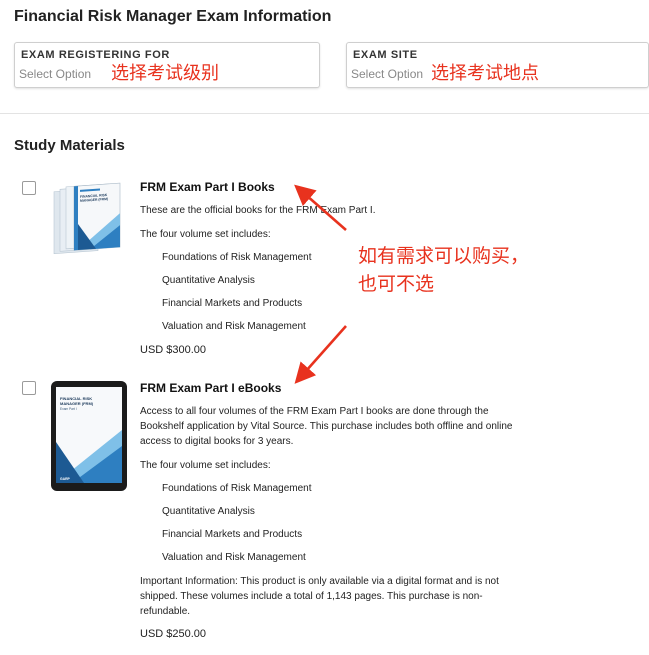  I want to click on ebooks-checkbox, so click(29, 388).